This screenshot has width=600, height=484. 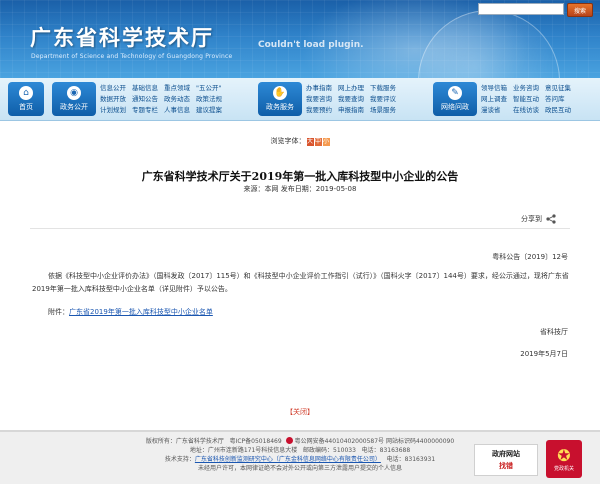 I want to click on content-divider, so click(x=300, y=228).